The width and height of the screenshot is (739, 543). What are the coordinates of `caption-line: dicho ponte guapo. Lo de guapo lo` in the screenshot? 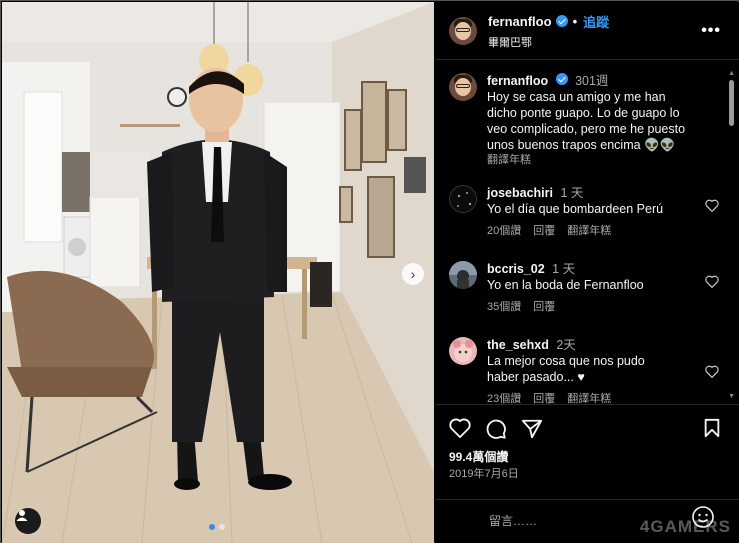 It's located at (583, 113).